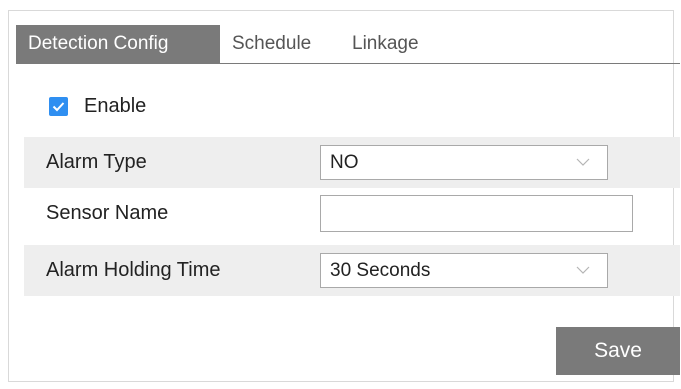  I want to click on save-button: Save, so click(618, 351).